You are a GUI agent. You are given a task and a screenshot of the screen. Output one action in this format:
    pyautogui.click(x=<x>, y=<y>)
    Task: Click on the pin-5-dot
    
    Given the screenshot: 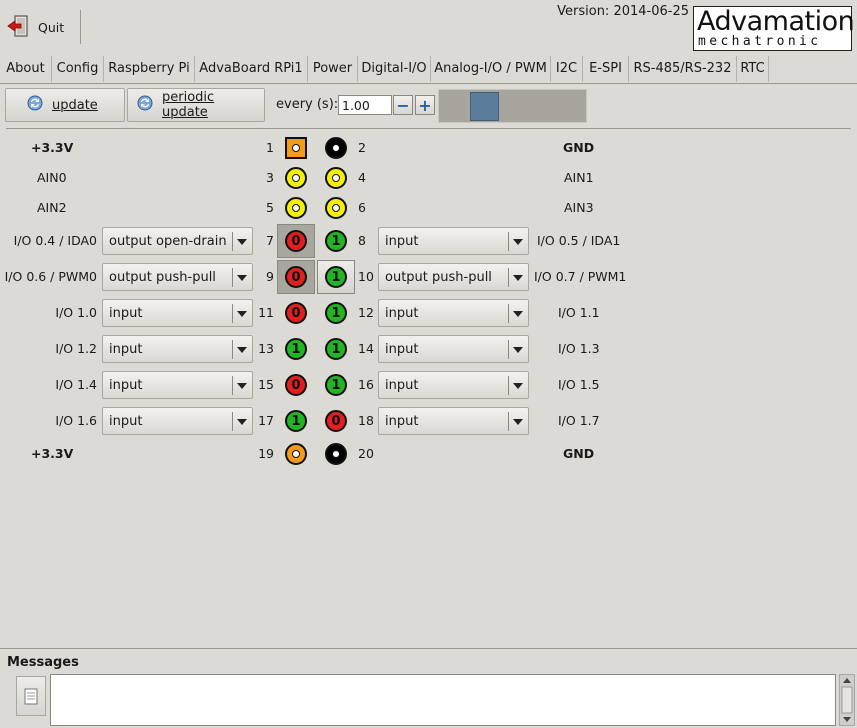 What is the action you would take?
    pyautogui.click(x=296, y=208)
    